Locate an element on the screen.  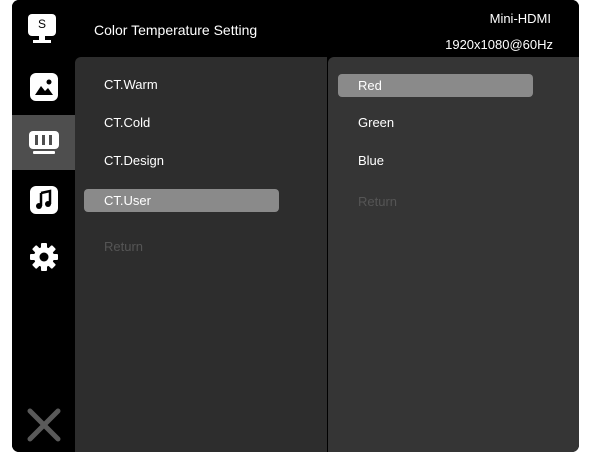
monitor-logo-icon: S is located at coordinates (42, 25).